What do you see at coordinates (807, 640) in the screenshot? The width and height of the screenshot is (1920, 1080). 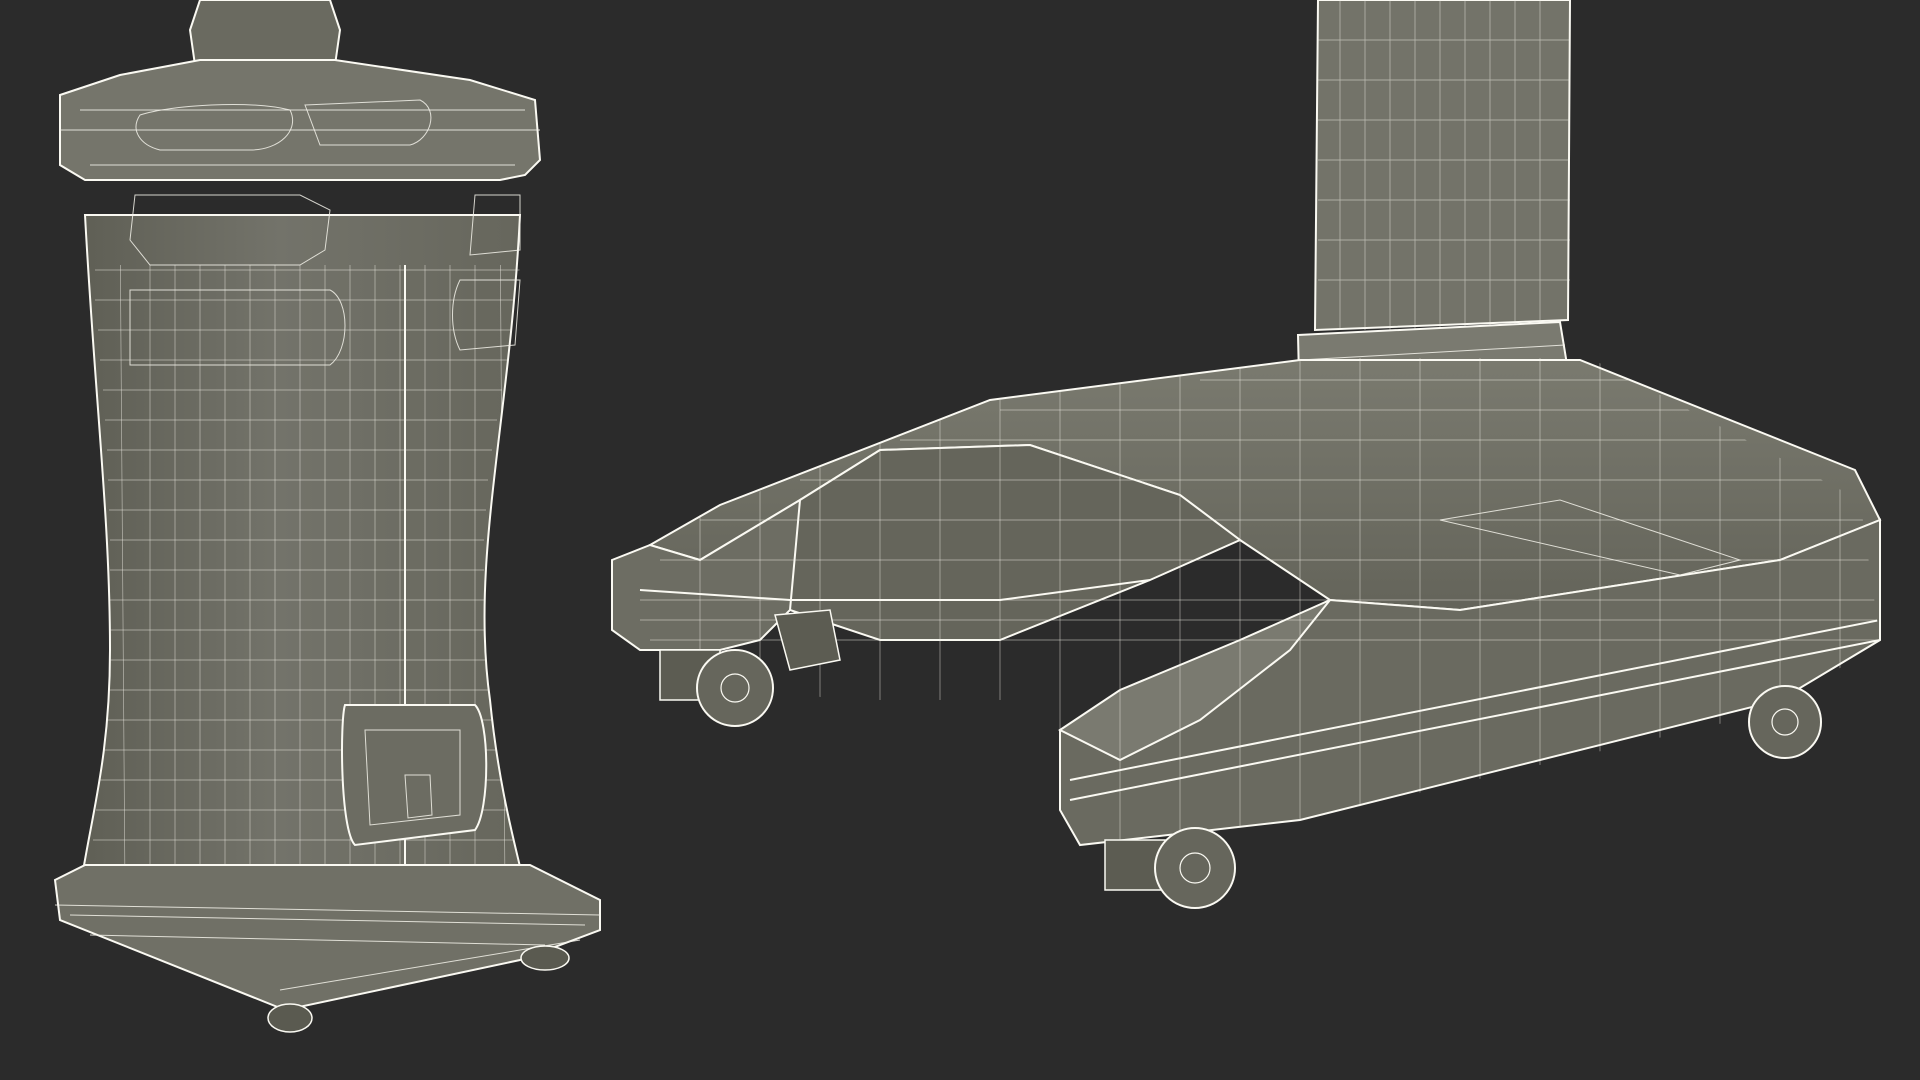 I see `wheel-inner` at bounding box center [807, 640].